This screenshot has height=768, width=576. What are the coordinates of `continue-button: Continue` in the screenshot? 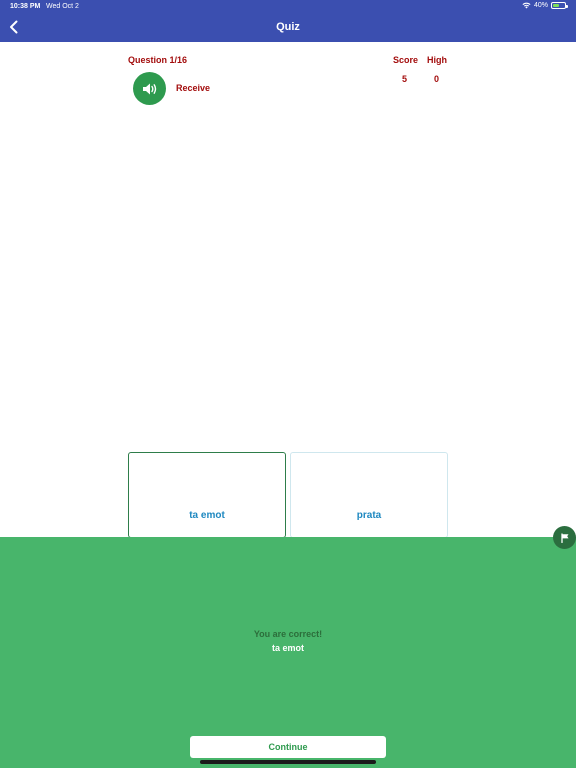 It's located at (288, 747).